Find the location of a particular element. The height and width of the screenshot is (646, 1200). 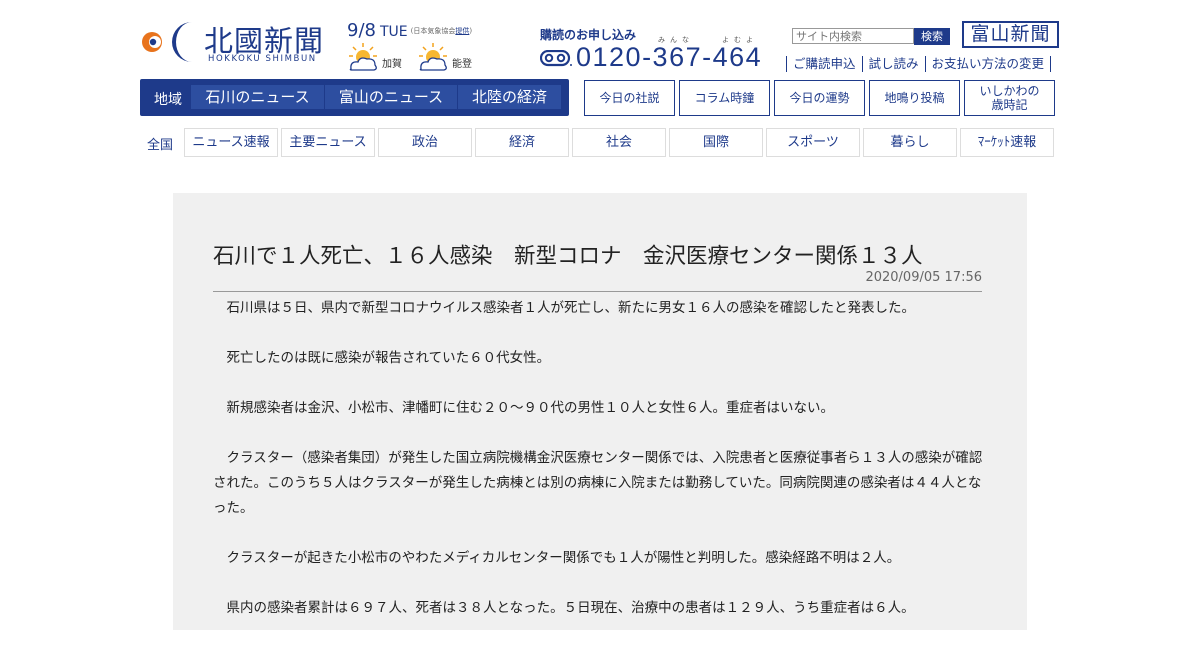

weather-source-link: 提供 is located at coordinates (462, 31).